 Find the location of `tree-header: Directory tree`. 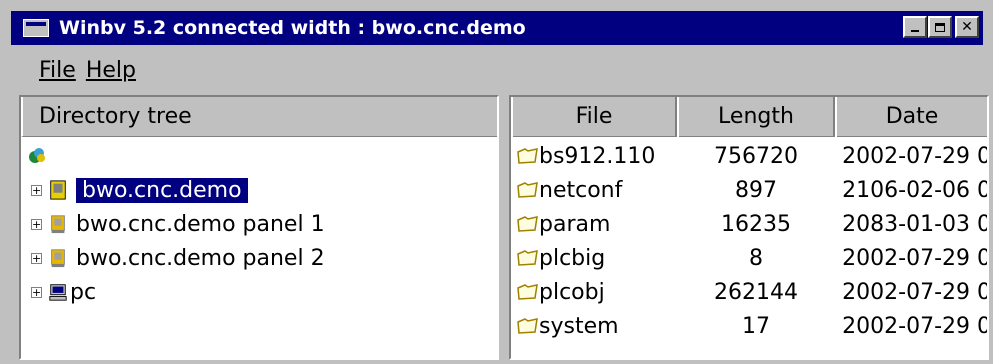

tree-header: Directory tree is located at coordinates (259, 117).